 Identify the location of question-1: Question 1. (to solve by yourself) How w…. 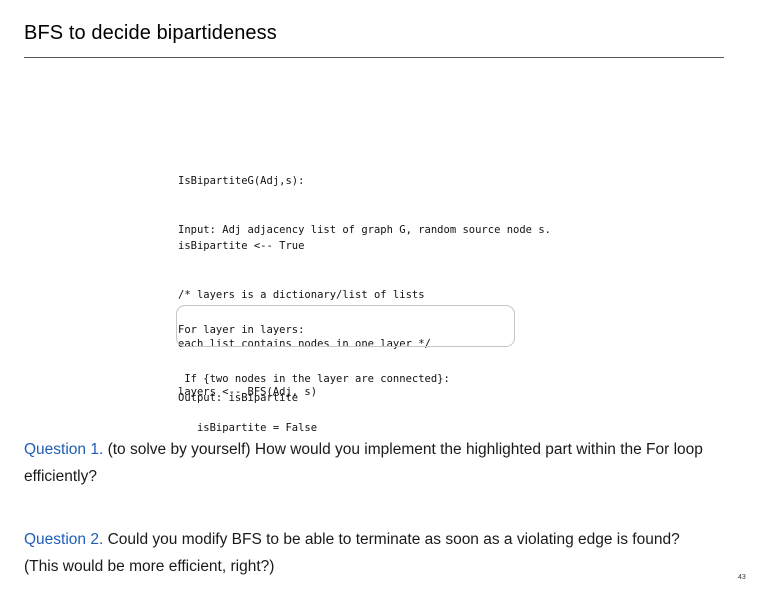
(369, 463).